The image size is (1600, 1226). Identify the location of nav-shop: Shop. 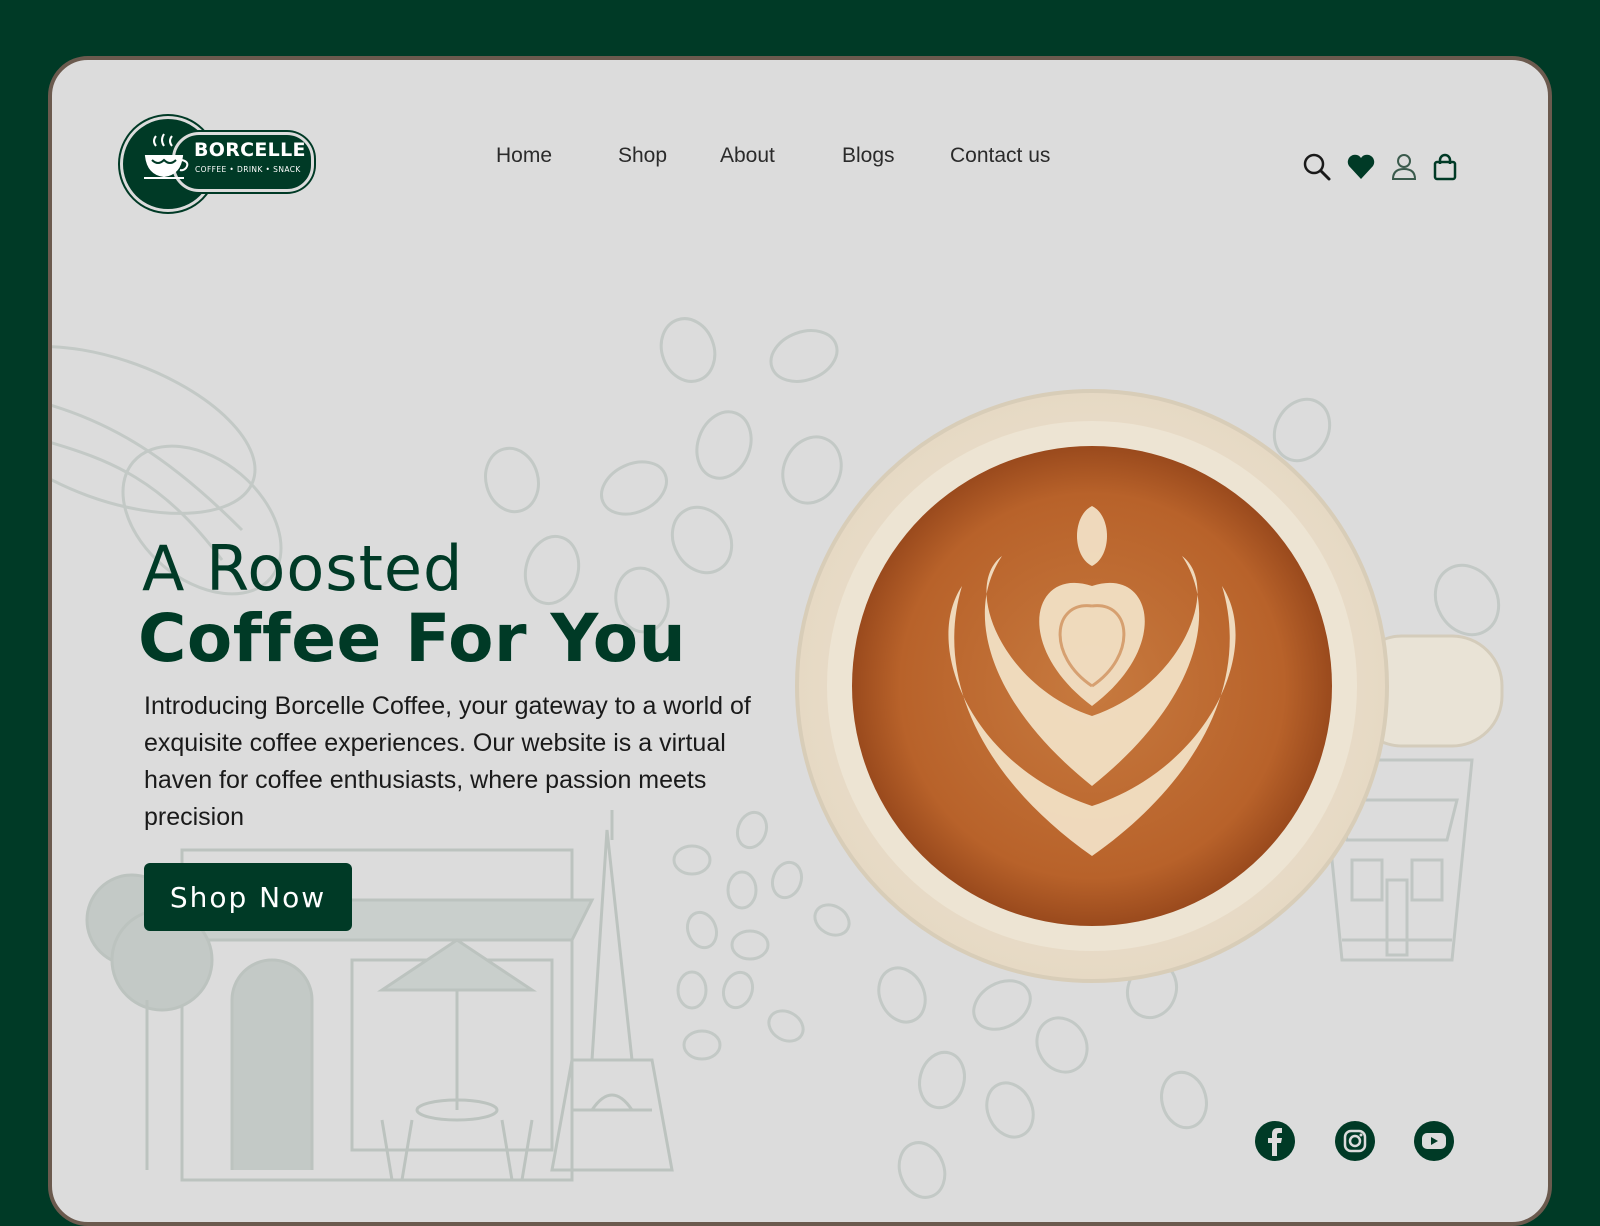
(642, 156).